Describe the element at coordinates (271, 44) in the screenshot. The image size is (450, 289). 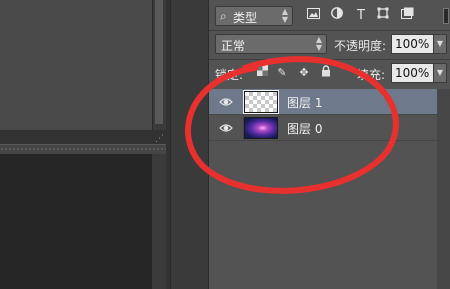
I see `blend-mode-select: 正常 ▲ ▼` at that location.